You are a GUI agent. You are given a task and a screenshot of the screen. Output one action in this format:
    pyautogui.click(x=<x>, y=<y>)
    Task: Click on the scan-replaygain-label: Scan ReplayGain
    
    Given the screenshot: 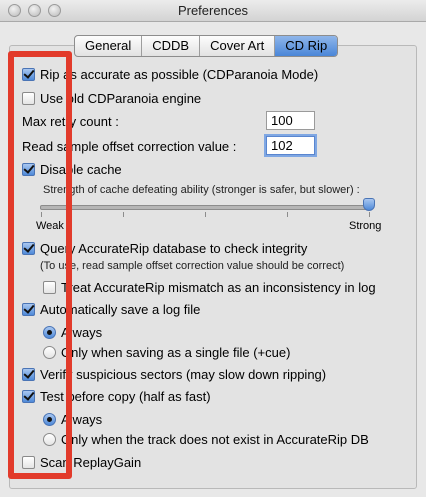 What is the action you would take?
    pyautogui.click(x=91, y=462)
    